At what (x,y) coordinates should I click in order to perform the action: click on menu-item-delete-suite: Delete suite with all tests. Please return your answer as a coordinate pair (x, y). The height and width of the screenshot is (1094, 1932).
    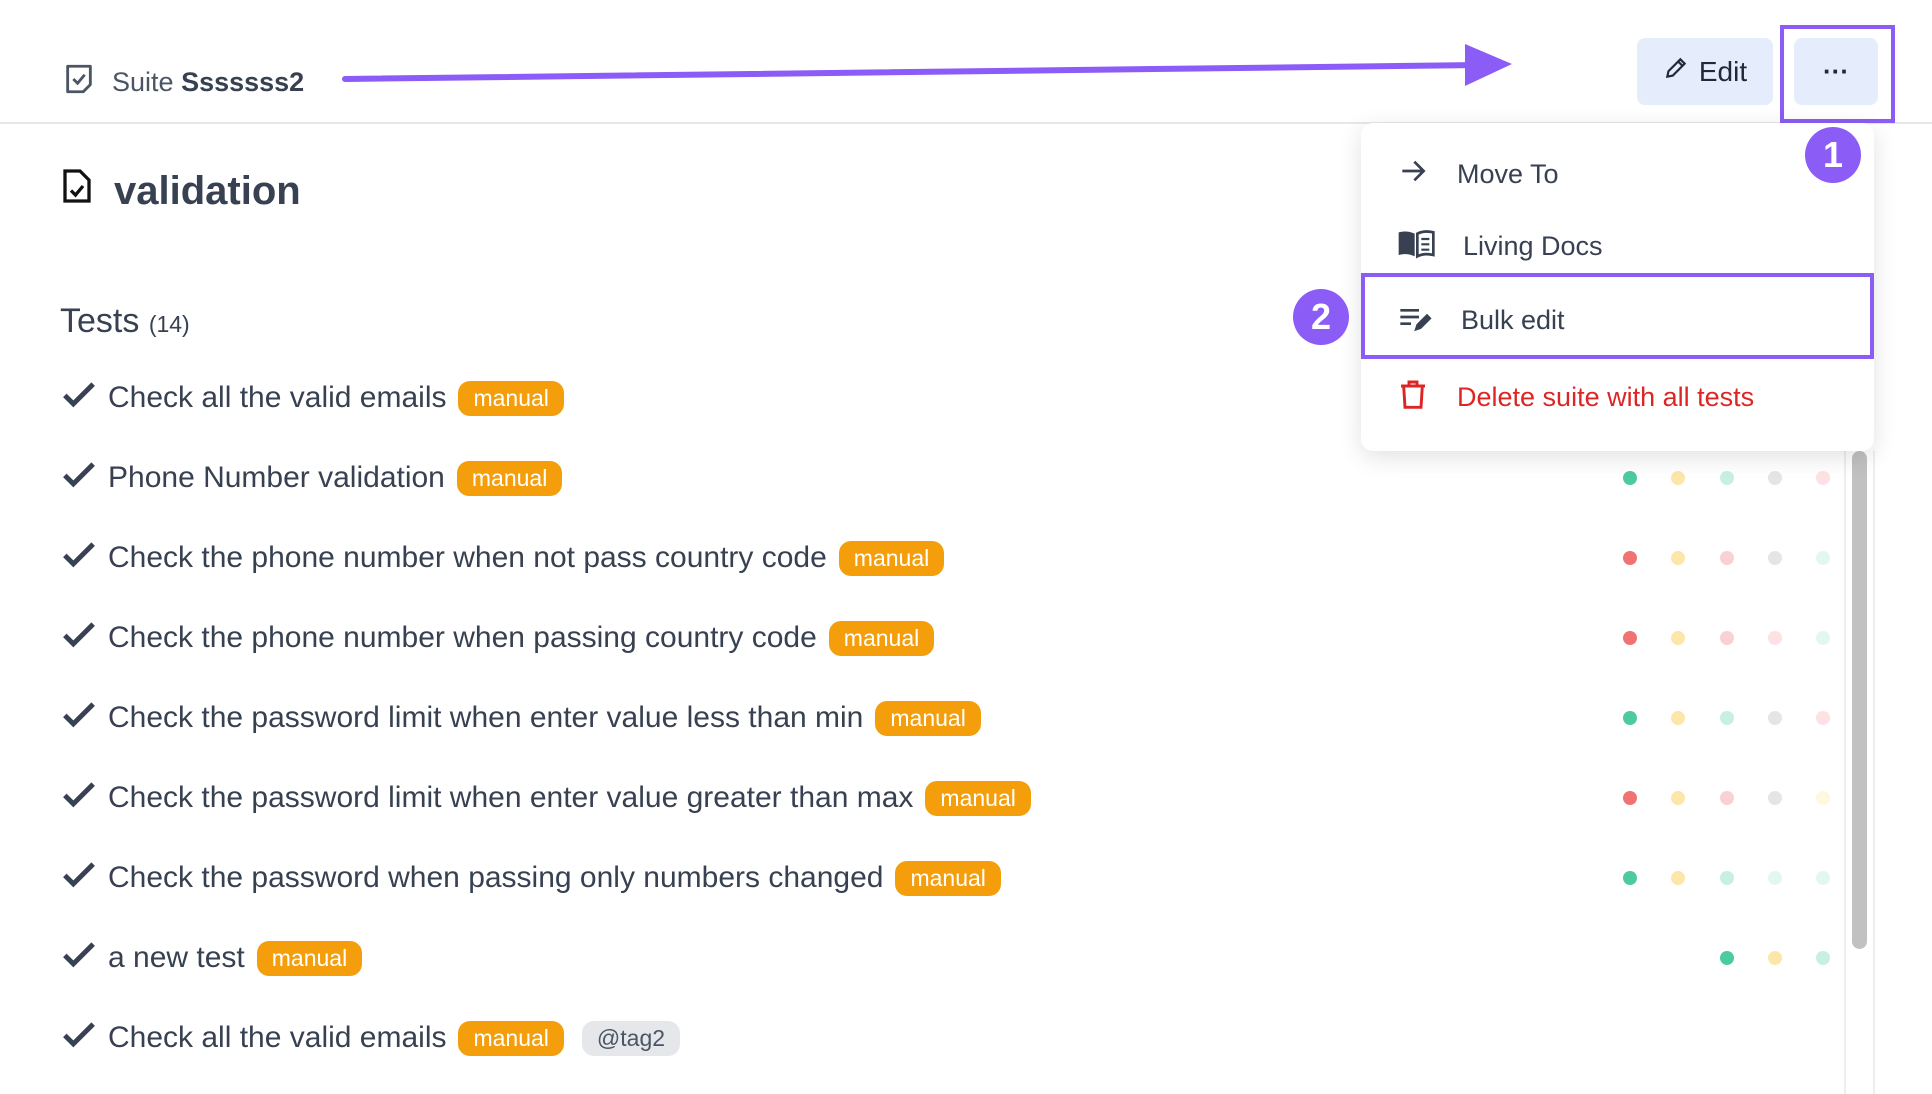
    Looking at the image, I should click on (1617, 397).